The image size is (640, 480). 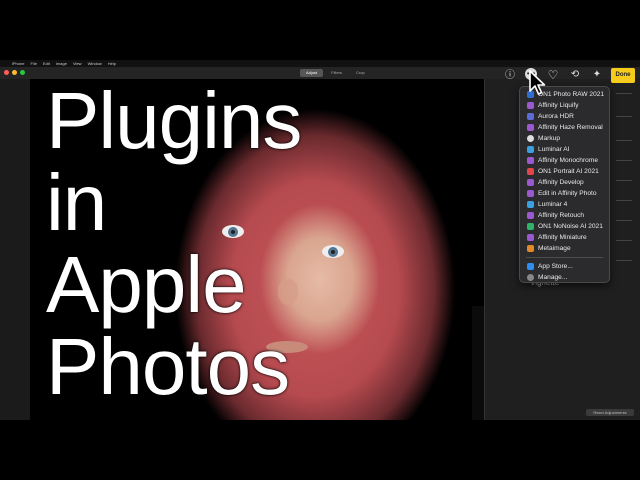 I want to click on menu-item-luminar-ai: Luminar AI, so click(x=564, y=149).